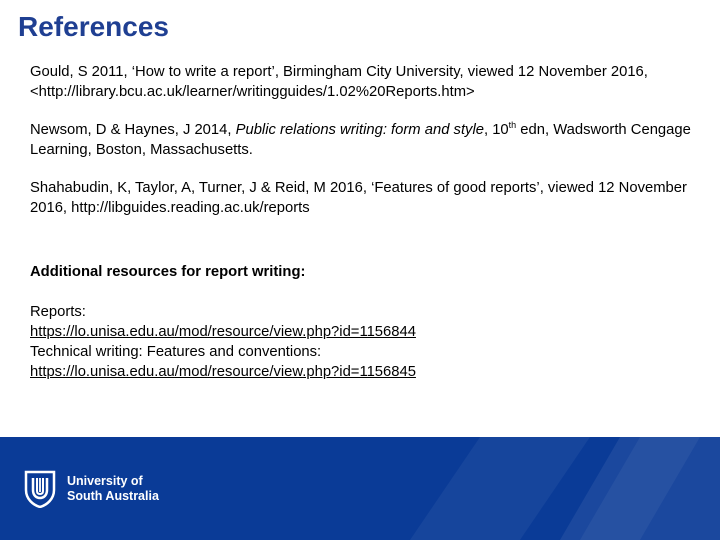 This screenshot has width=720, height=540. What do you see at coordinates (168, 272) in the screenshot?
I see `additional-resources-heading: Additional resources for report writing:` at bounding box center [168, 272].